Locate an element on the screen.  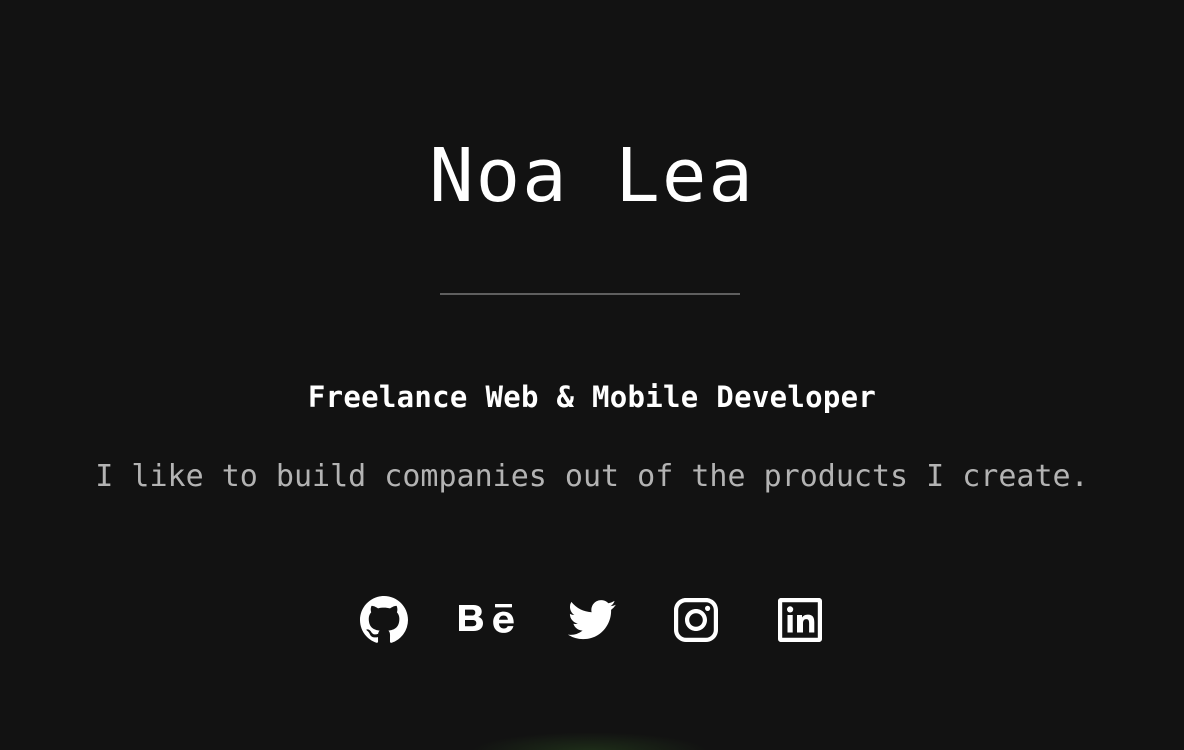
bottom-glow is located at coordinates (590, 741).